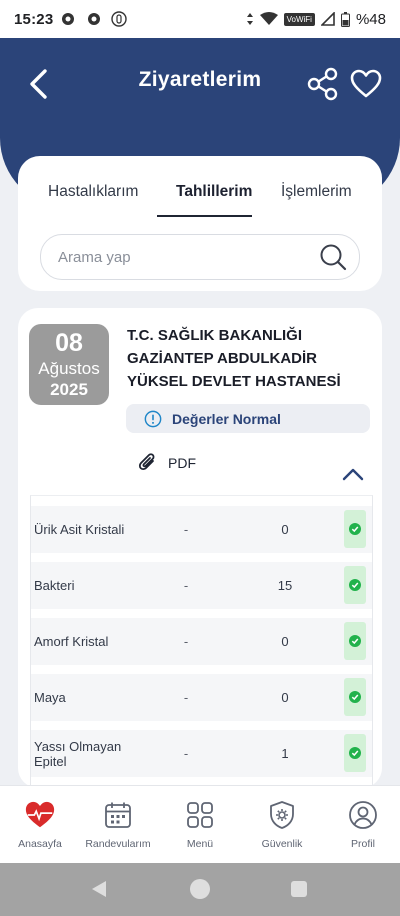 The image size is (400, 916). What do you see at coordinates (34, 19) in the screenshot?
I see `status-time: 15:23` at bounding box center [34, 19].